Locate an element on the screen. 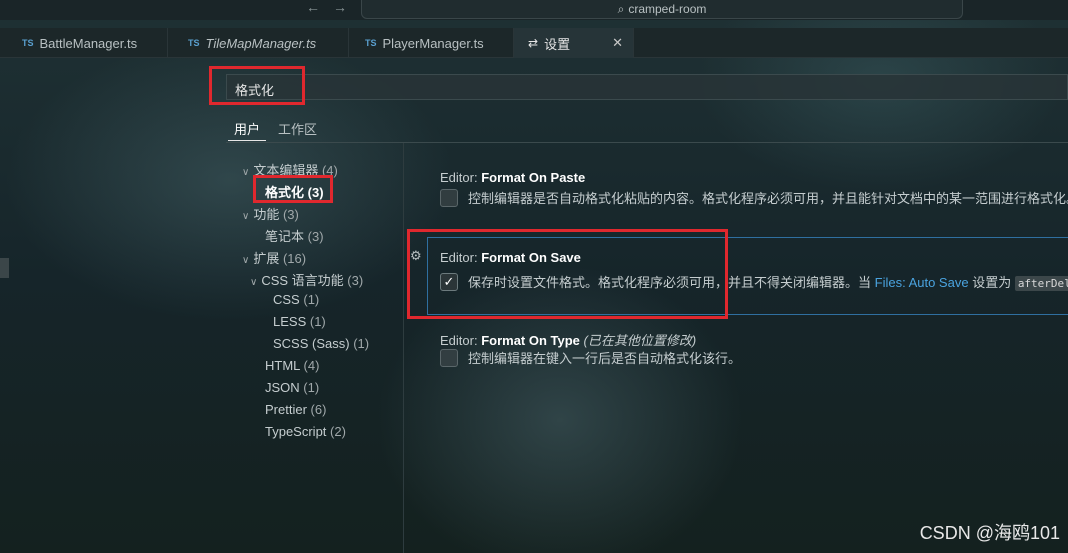  toc-count: (4) is located at coordinates (311, 365).